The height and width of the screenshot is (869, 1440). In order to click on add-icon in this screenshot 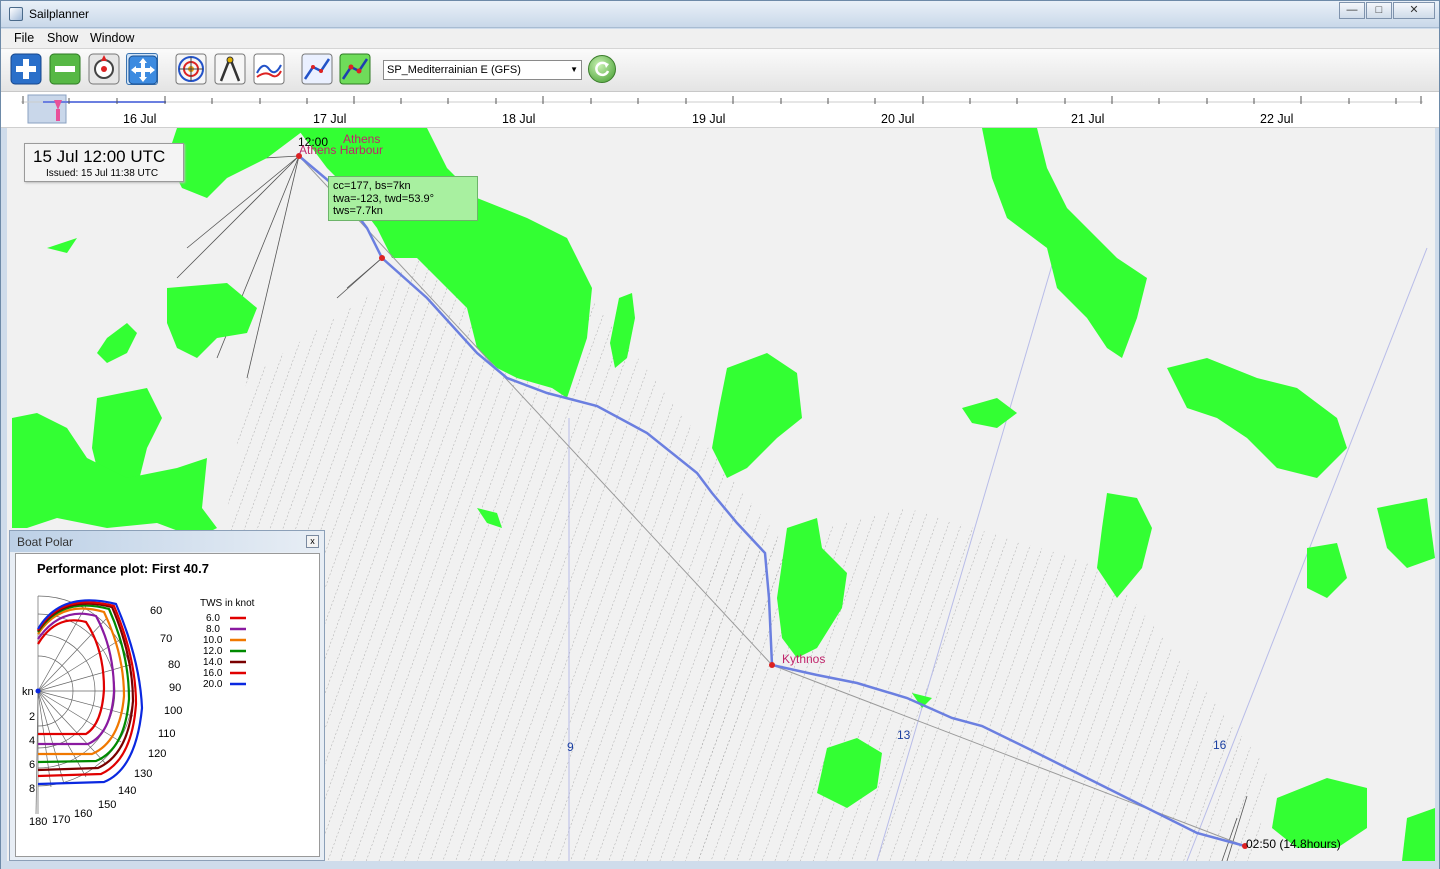, I will do `click(26, 69)`.